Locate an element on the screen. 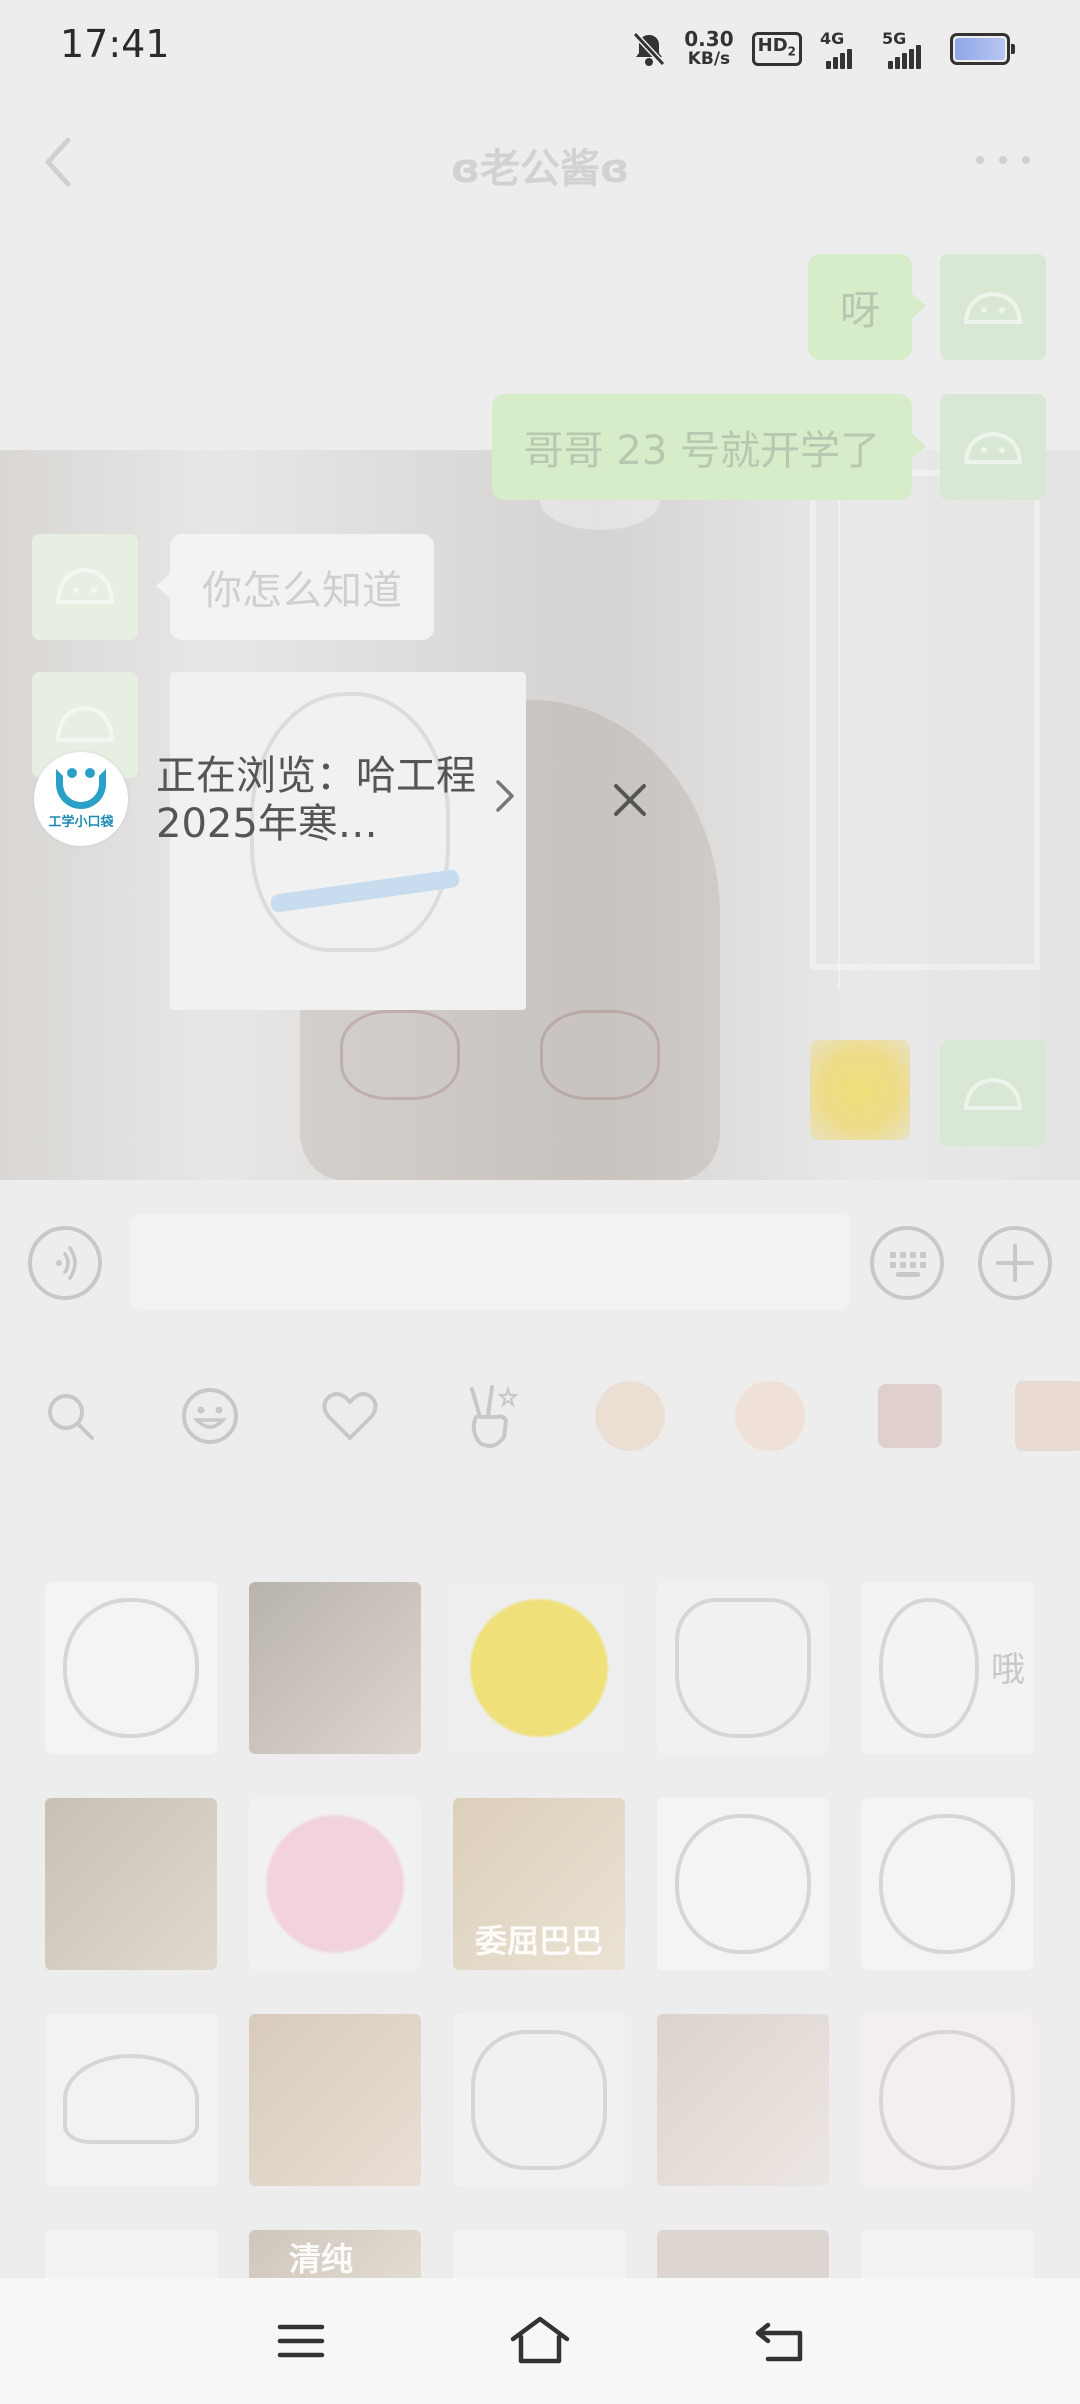 The height and width of the screenshot is (2404, 1080). home-button is located at coordinates (540, 2341).